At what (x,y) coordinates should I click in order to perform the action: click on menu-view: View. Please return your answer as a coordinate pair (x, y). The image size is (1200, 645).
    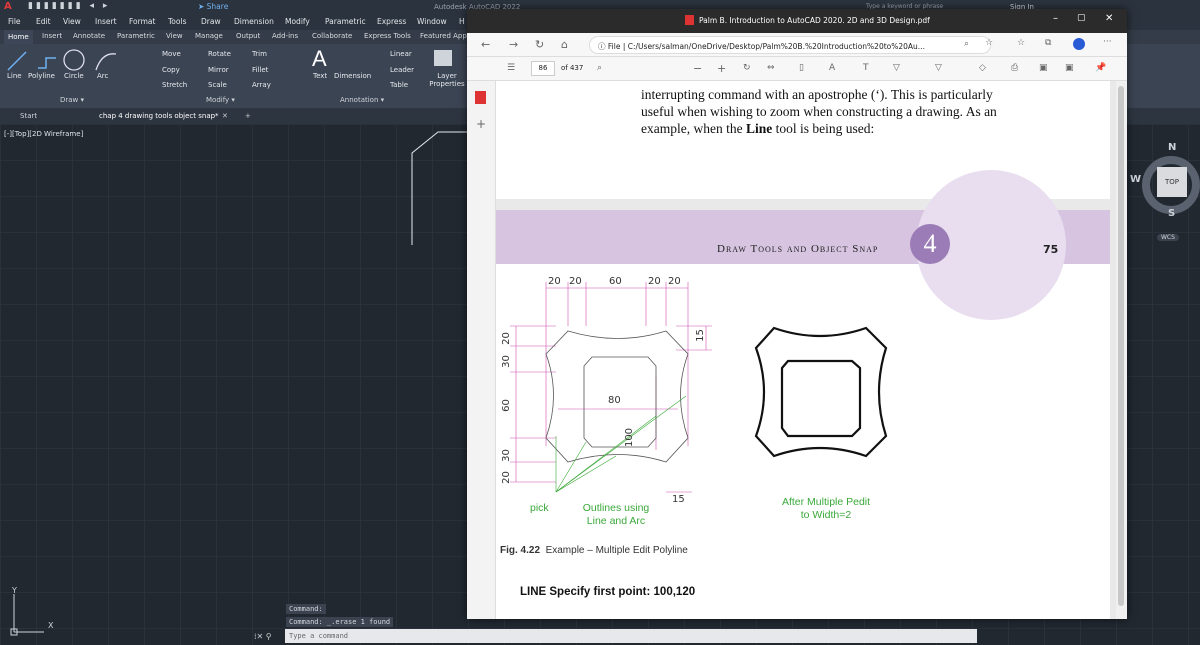
    Looking at the image, I should click on (72, 21).